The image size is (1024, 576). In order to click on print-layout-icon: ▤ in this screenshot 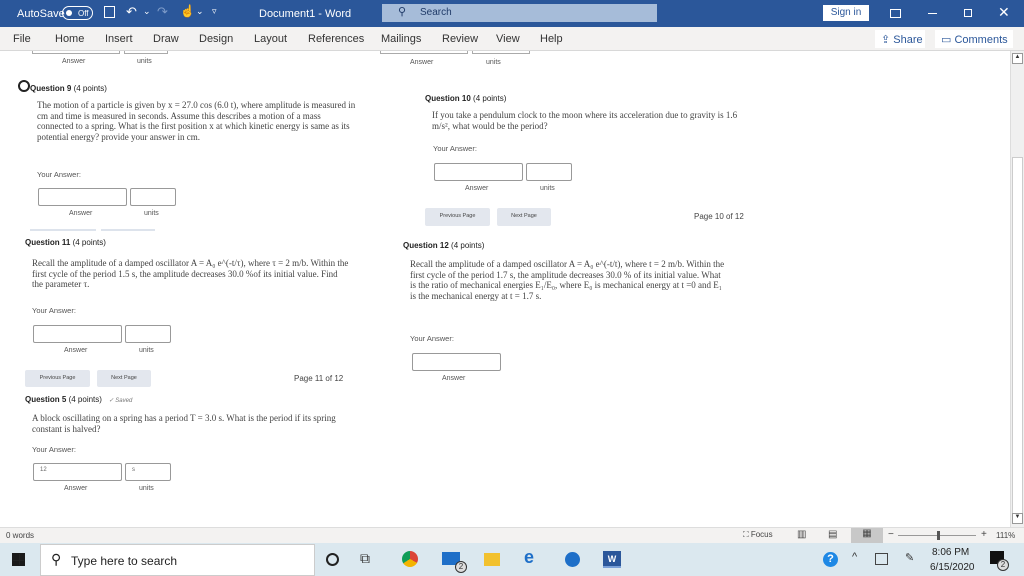, I will do `click(832, 534)`.